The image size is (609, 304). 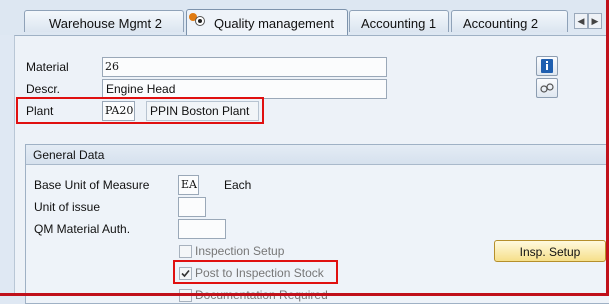 What do you see at coordinates (47, 67) in the screenshot?
I see `material-label: Material` at bounding box center [47, 67].